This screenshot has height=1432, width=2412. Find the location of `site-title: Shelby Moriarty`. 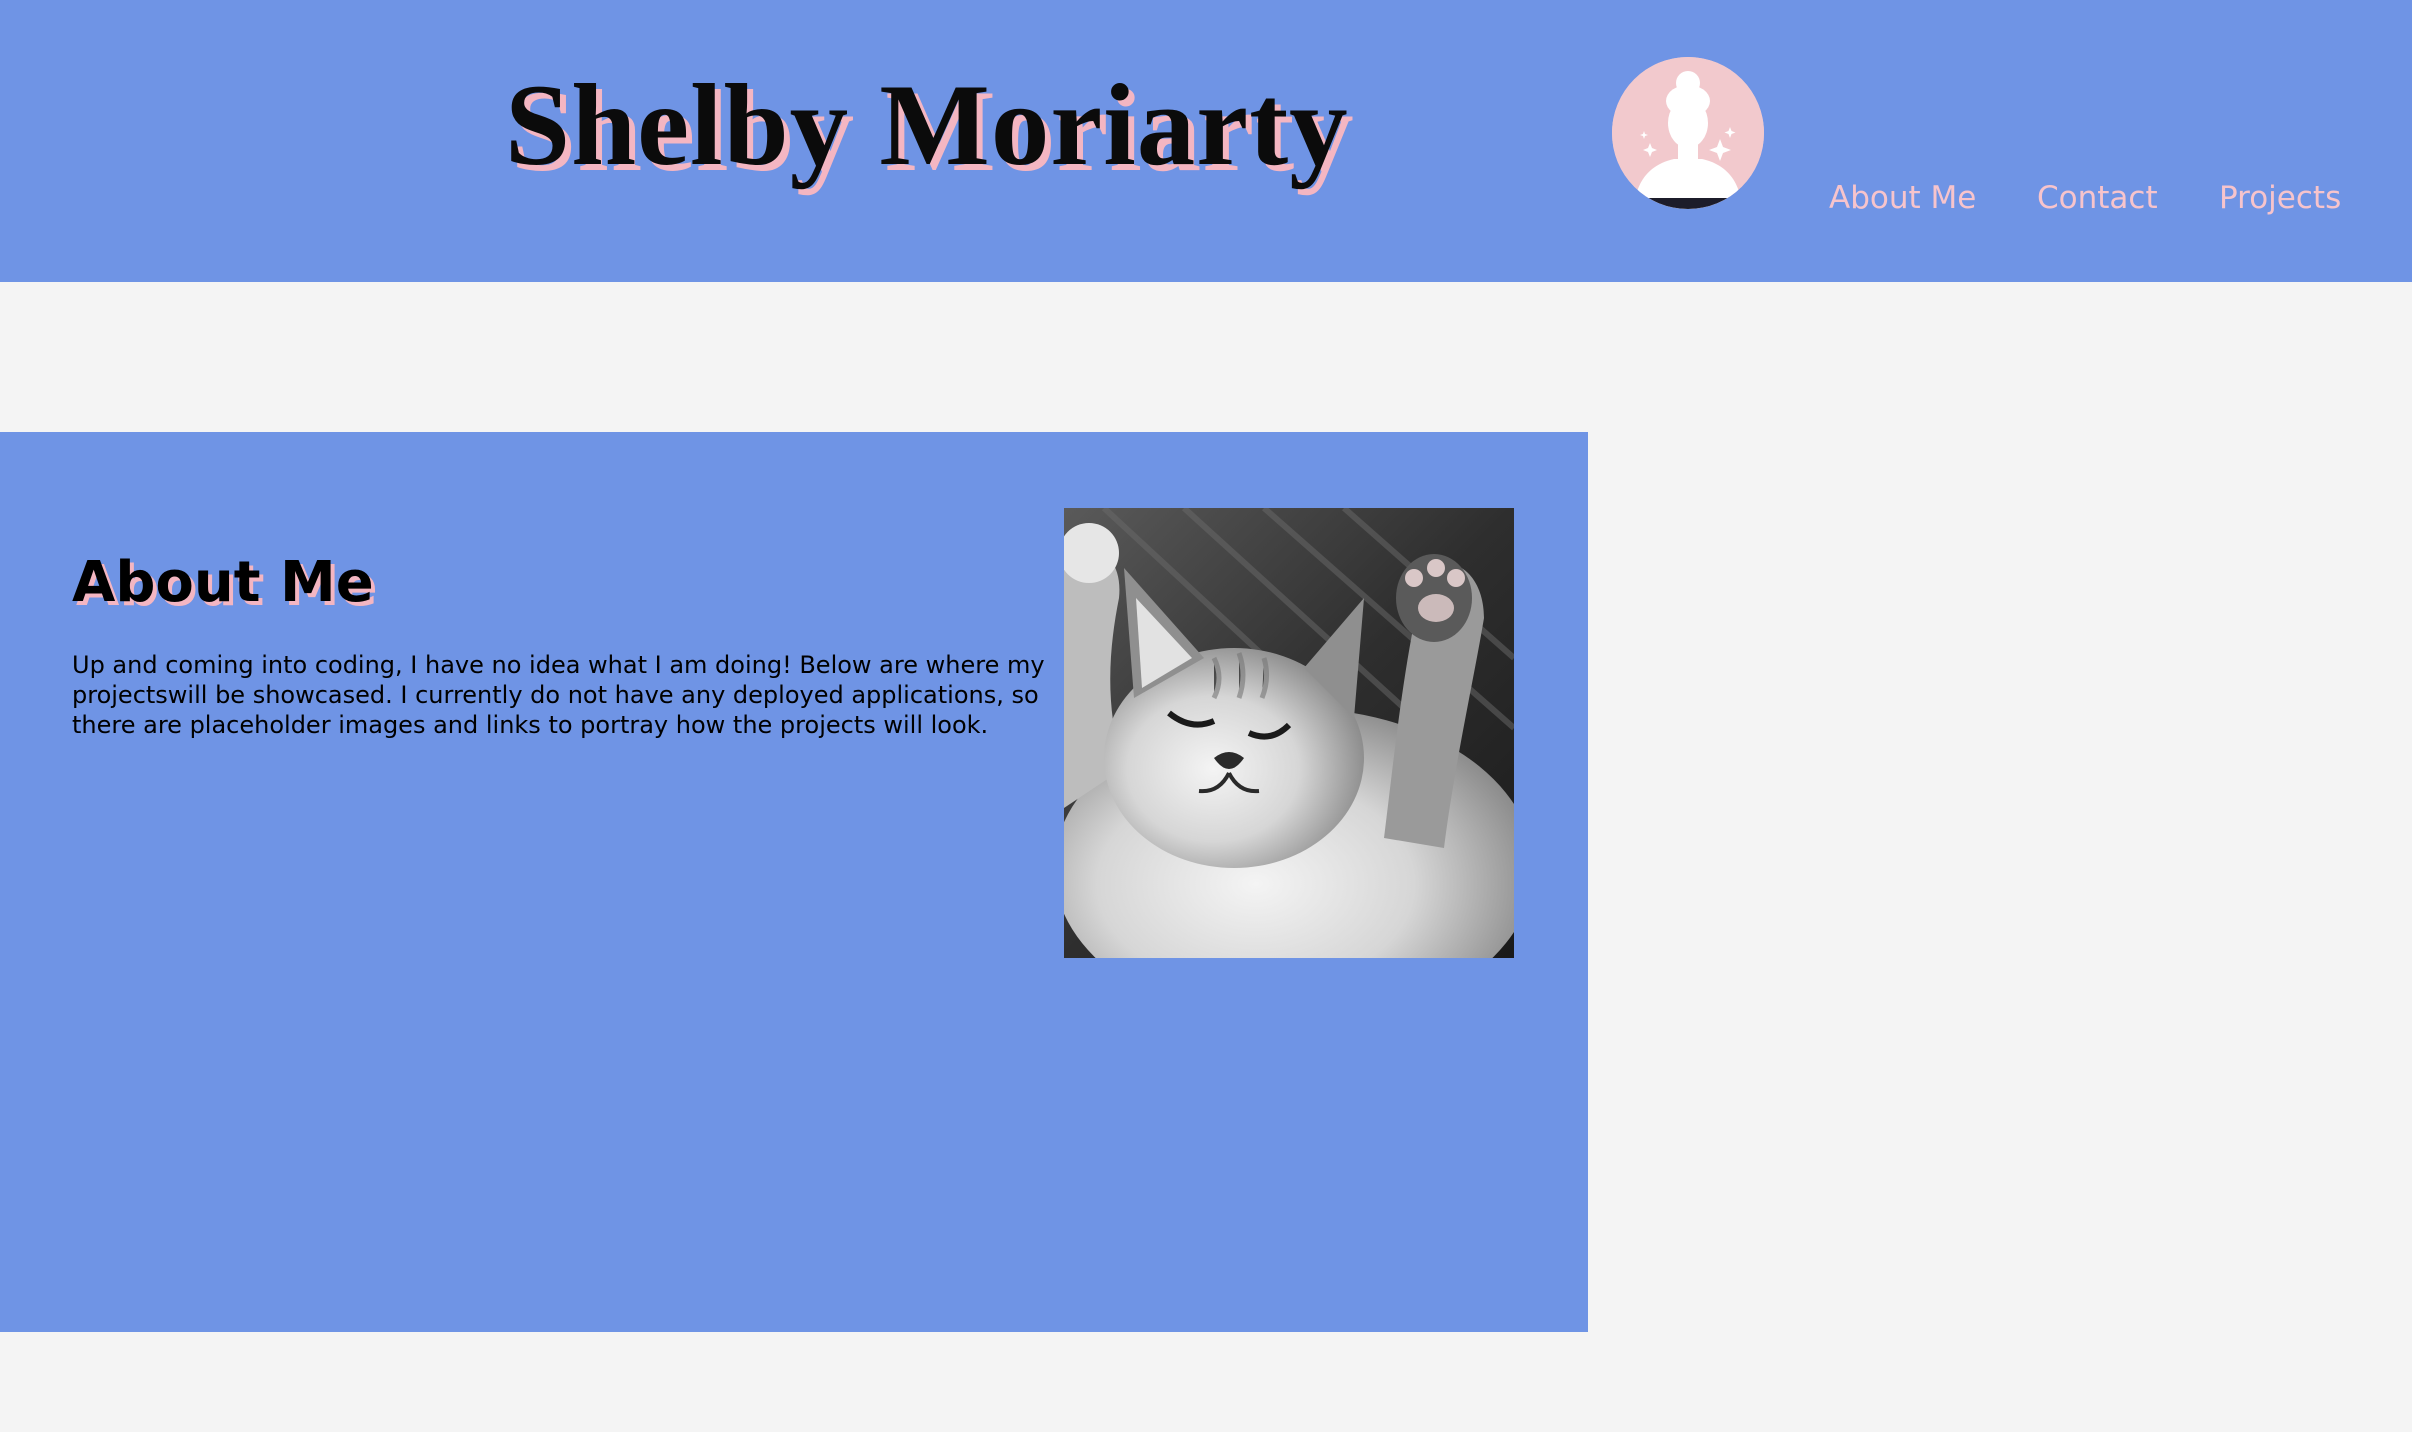

site-title: Shelby Moriarty is located at coordinates (927, 125).